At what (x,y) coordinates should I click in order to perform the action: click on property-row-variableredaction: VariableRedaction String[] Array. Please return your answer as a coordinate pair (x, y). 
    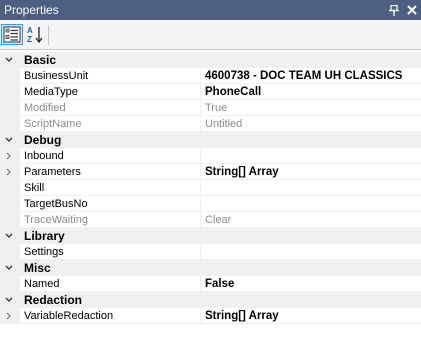
    Looking at the image, I should click on (210, 316).